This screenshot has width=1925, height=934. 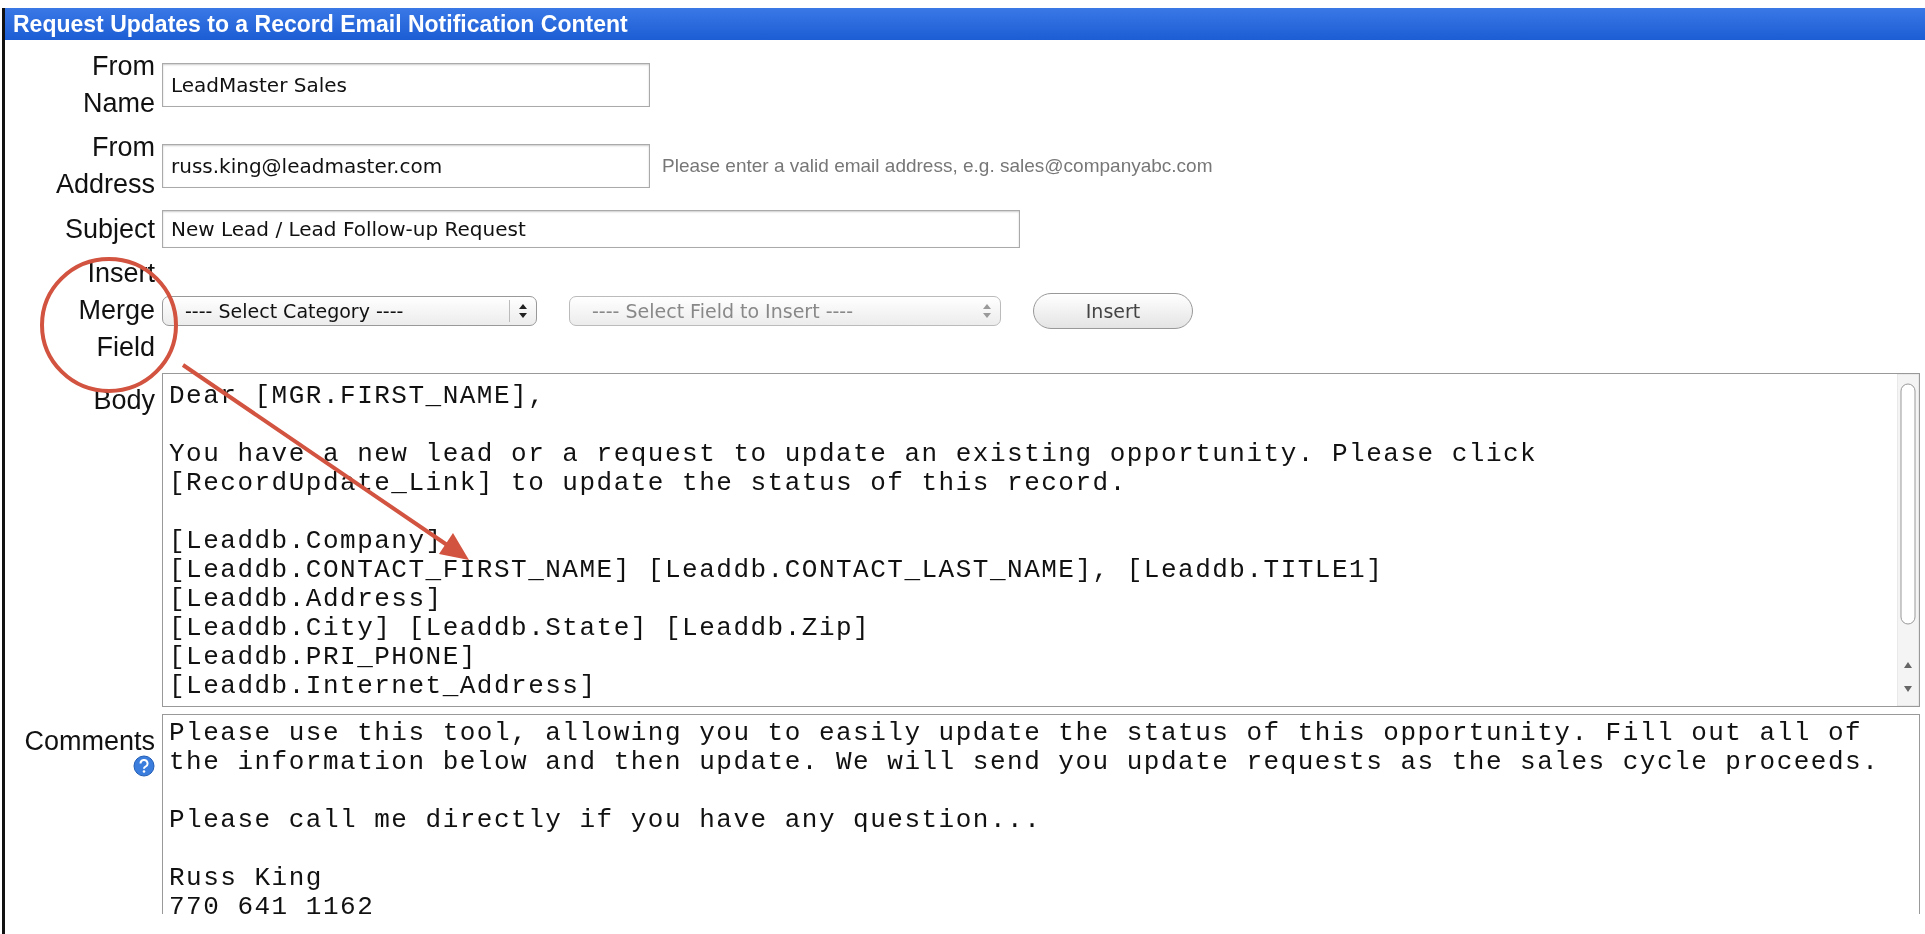 I want to click on text-line: the information below and then update. We will send you update requests as the sales cycle proceeds., so click(x=1025, y=762).